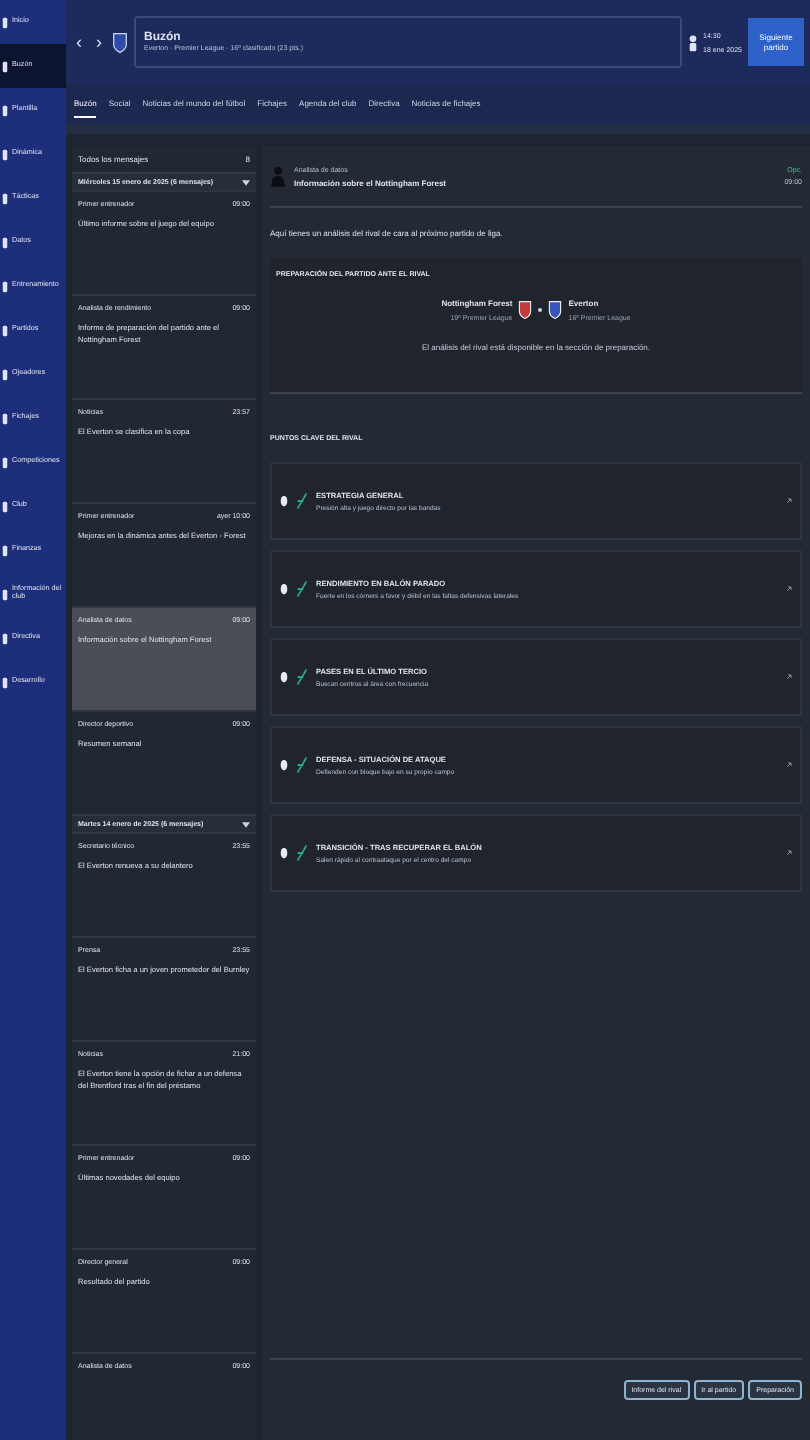 The image size is (810, 1440). What do you see at coordinates (79, 42) in the screenshot?
I see `back-button: ‹` at bounding box center [79, 42].